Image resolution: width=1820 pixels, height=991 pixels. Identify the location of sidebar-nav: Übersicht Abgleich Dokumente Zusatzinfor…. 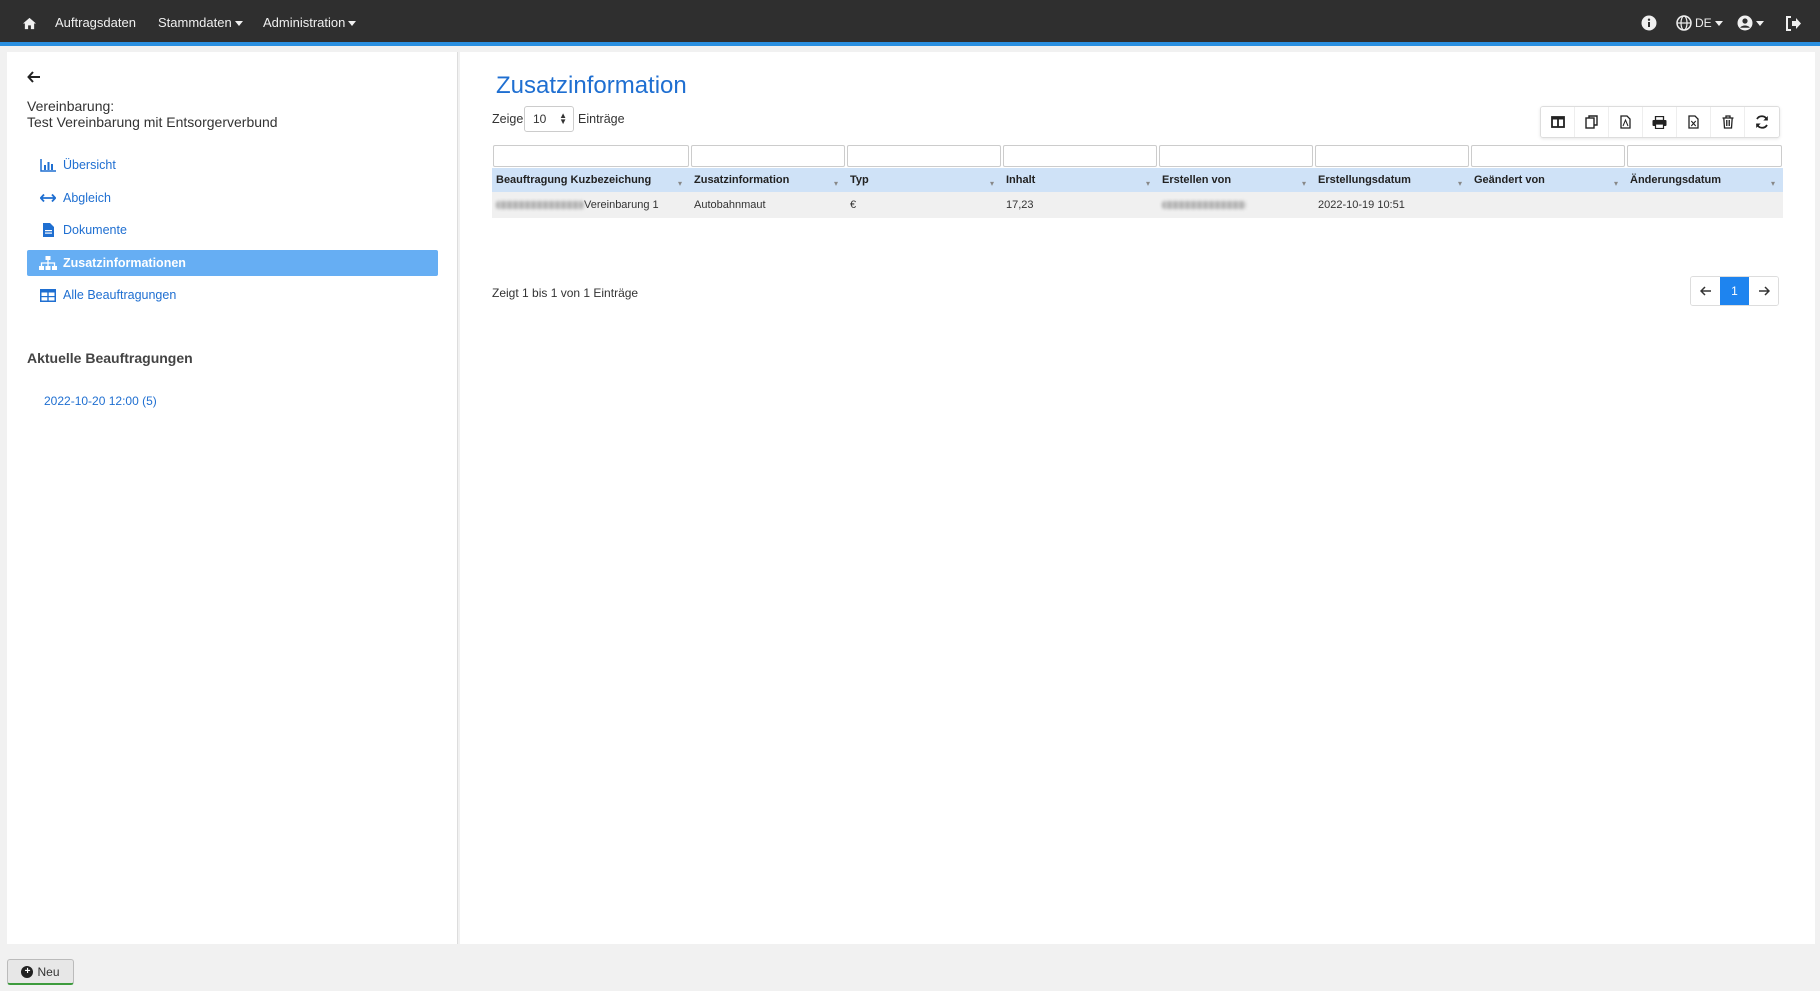
(232, 233).